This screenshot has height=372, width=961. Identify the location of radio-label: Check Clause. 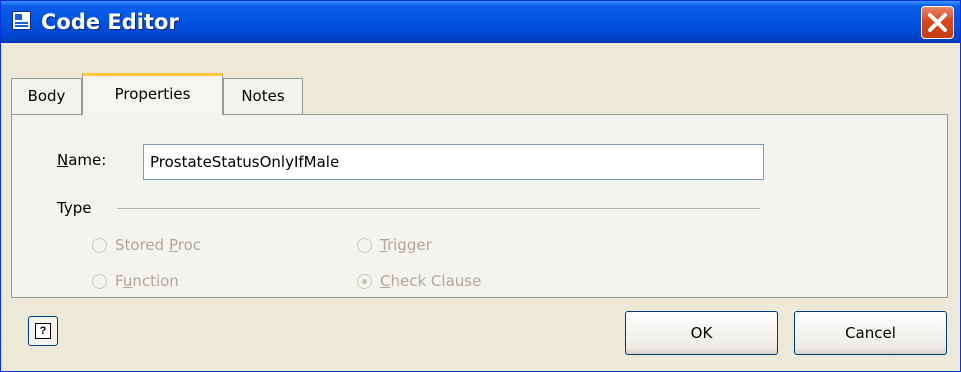
(431, 281).